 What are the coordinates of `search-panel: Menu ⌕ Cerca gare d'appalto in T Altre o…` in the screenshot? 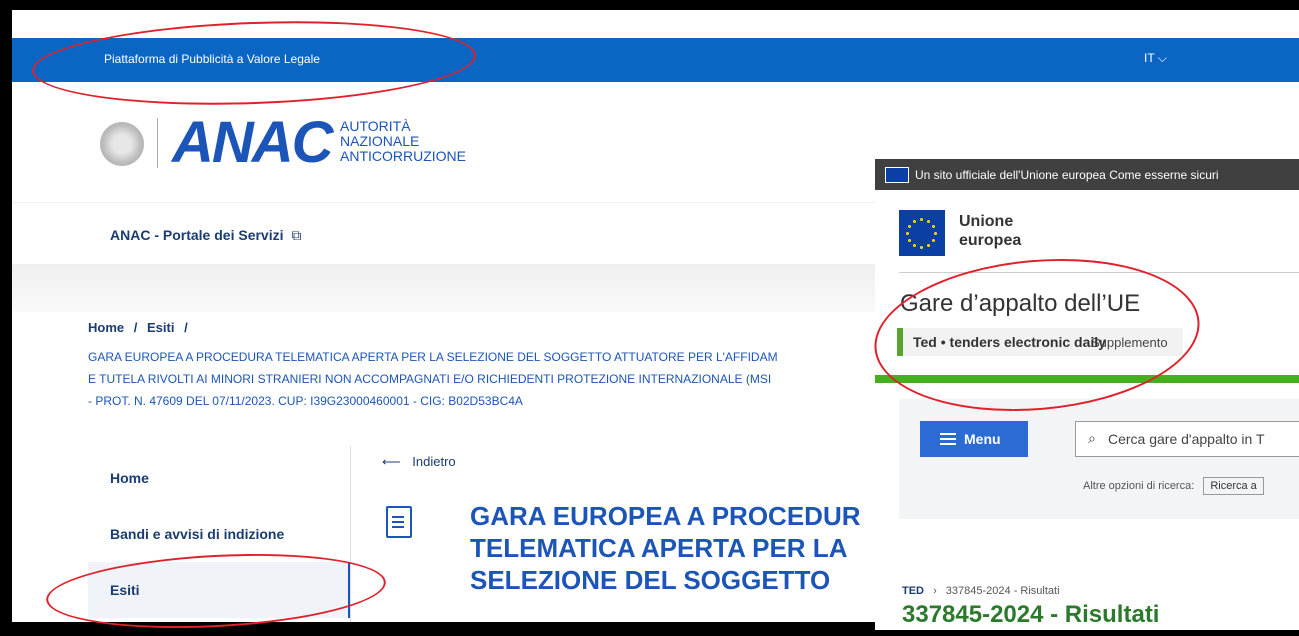 It's located at (1099, 459).